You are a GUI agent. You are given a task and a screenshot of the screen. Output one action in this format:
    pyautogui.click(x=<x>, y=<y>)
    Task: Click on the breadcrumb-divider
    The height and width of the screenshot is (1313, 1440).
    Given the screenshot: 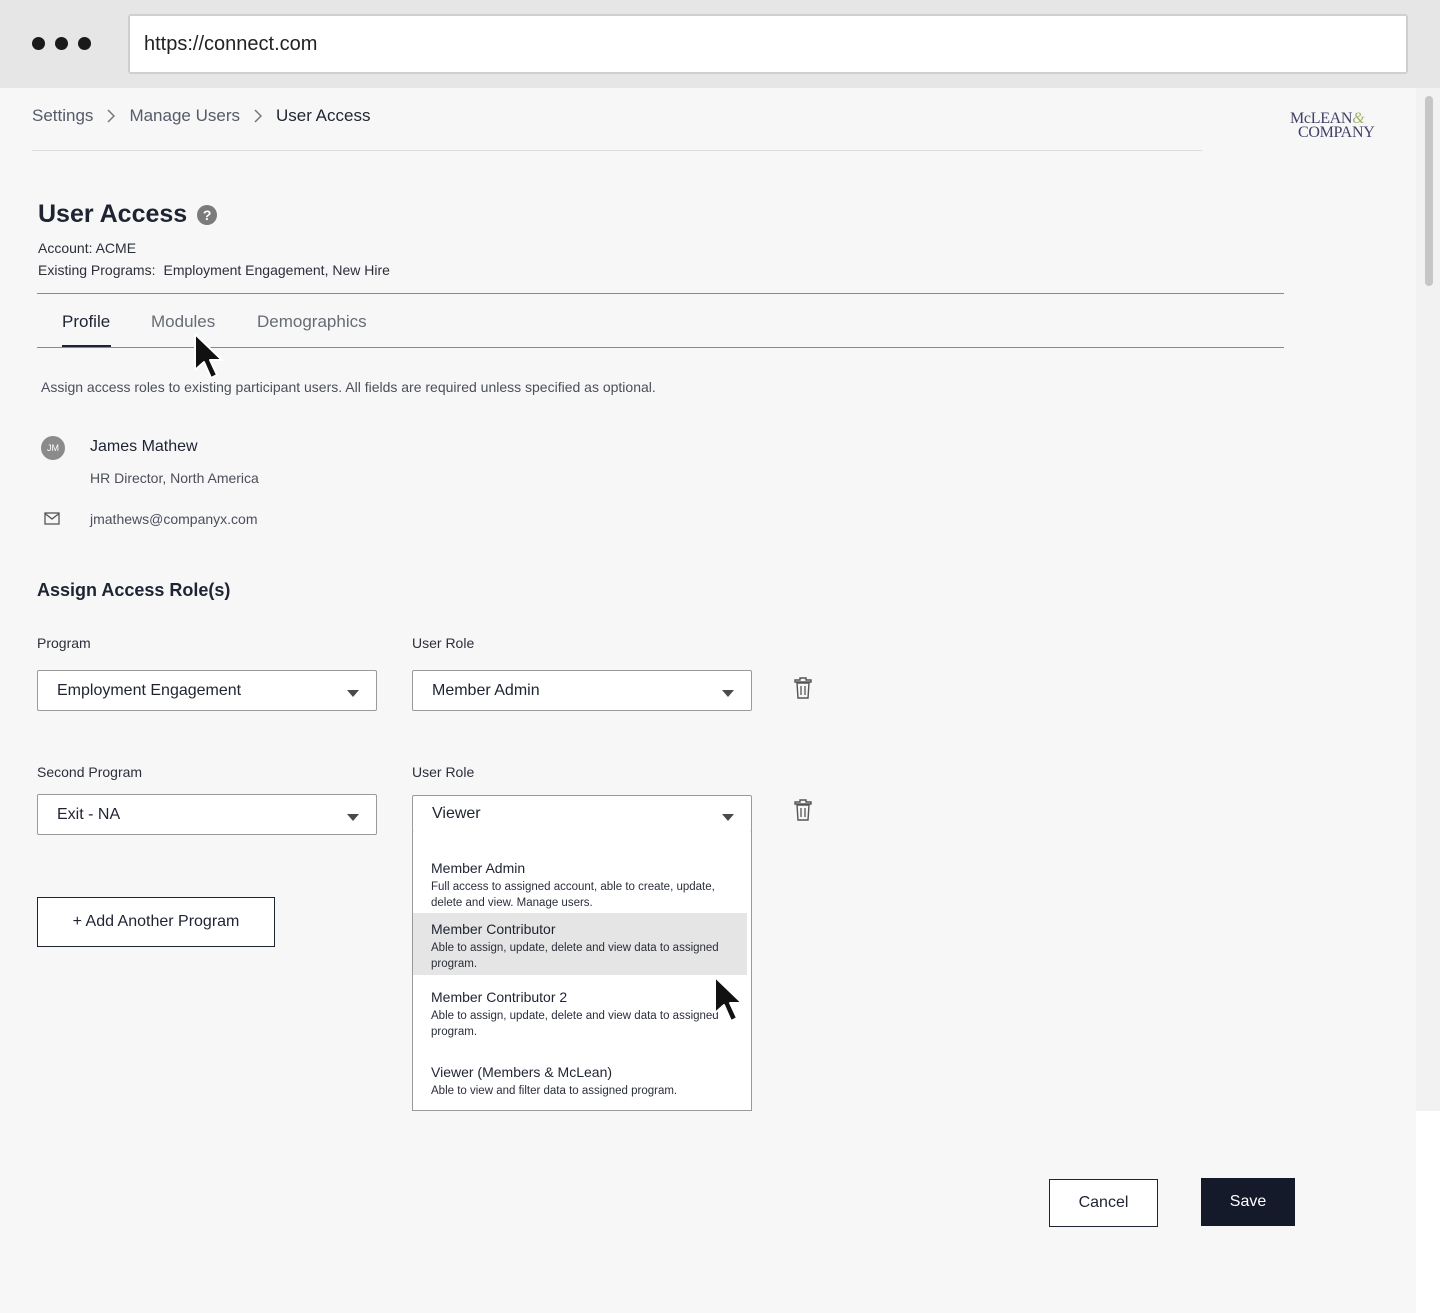 What is the action you would take?
    pyautogui.click(x=617, y=150)
    